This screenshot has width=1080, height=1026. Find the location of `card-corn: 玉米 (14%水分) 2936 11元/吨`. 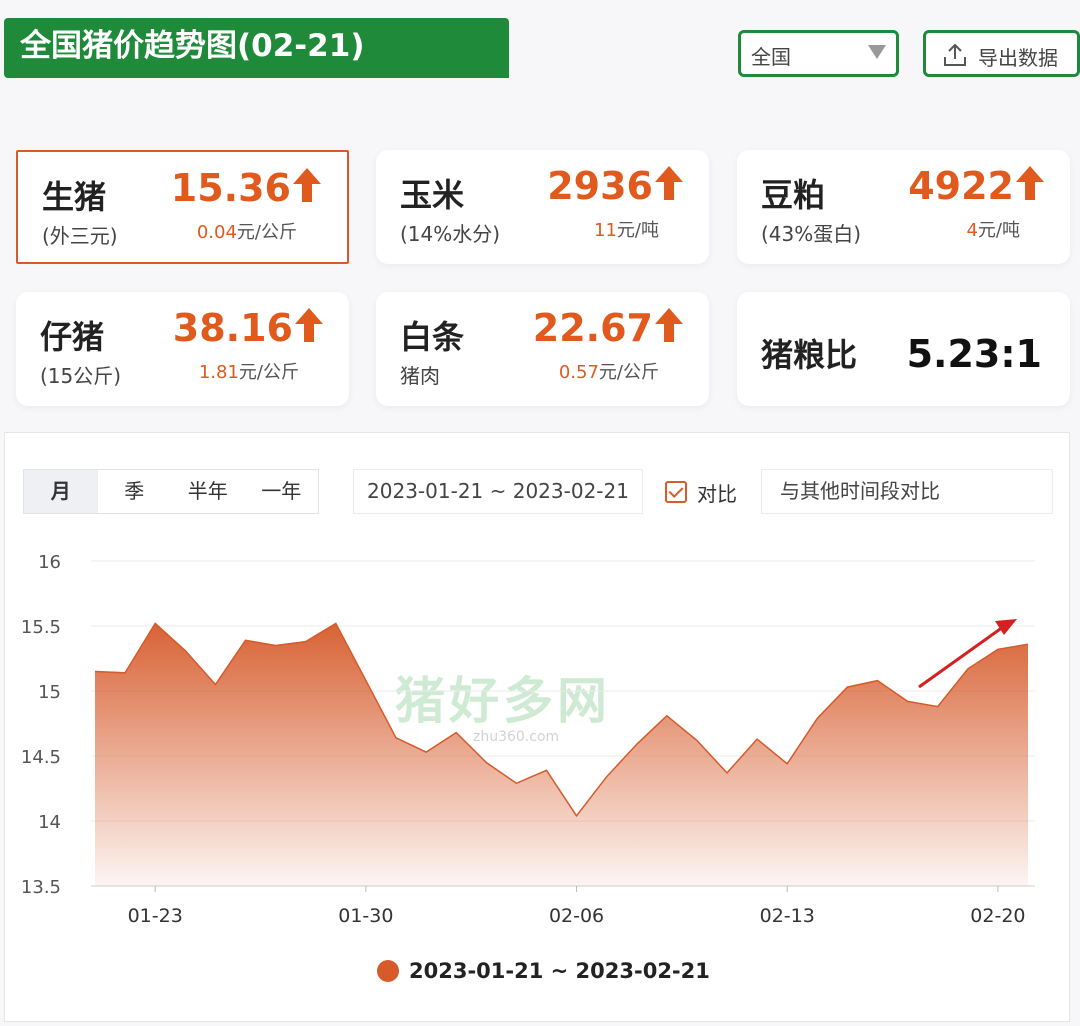

card-corn: 玉米 (14%水分) 2936 11元/吨 is located at coordinates (542, 207).